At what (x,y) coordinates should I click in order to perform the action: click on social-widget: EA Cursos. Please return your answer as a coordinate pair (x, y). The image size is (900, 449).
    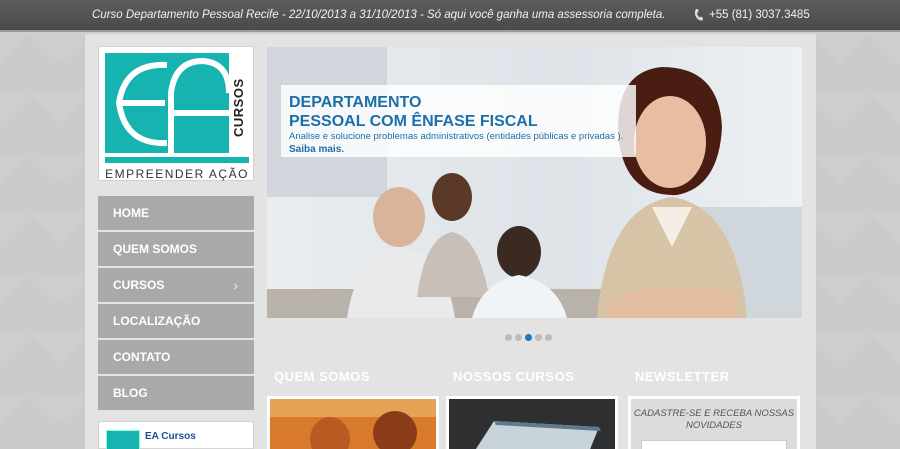
    Looking at the image, I should click on (176, 435).